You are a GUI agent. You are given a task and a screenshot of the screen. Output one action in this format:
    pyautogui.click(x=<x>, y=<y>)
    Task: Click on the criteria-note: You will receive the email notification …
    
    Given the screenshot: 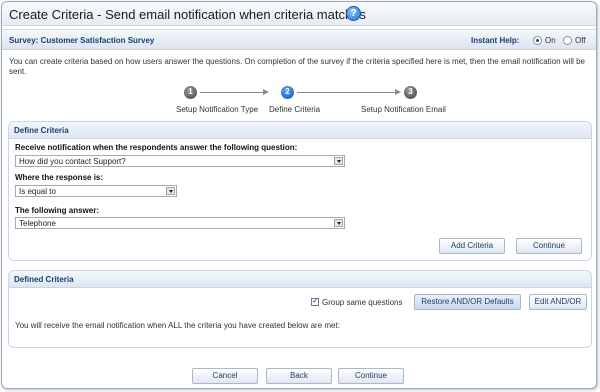 What is the action you would take?
    pyautogui.click(x=177, y=325)
    